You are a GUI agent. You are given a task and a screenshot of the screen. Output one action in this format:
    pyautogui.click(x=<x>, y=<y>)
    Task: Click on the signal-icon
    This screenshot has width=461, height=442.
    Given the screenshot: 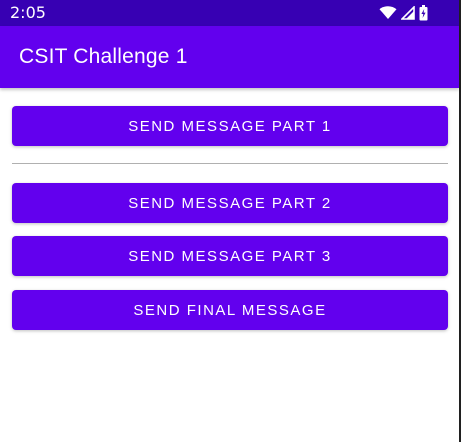 What is the action you would take?
    pyautogui.click(x=408, y=13)
    